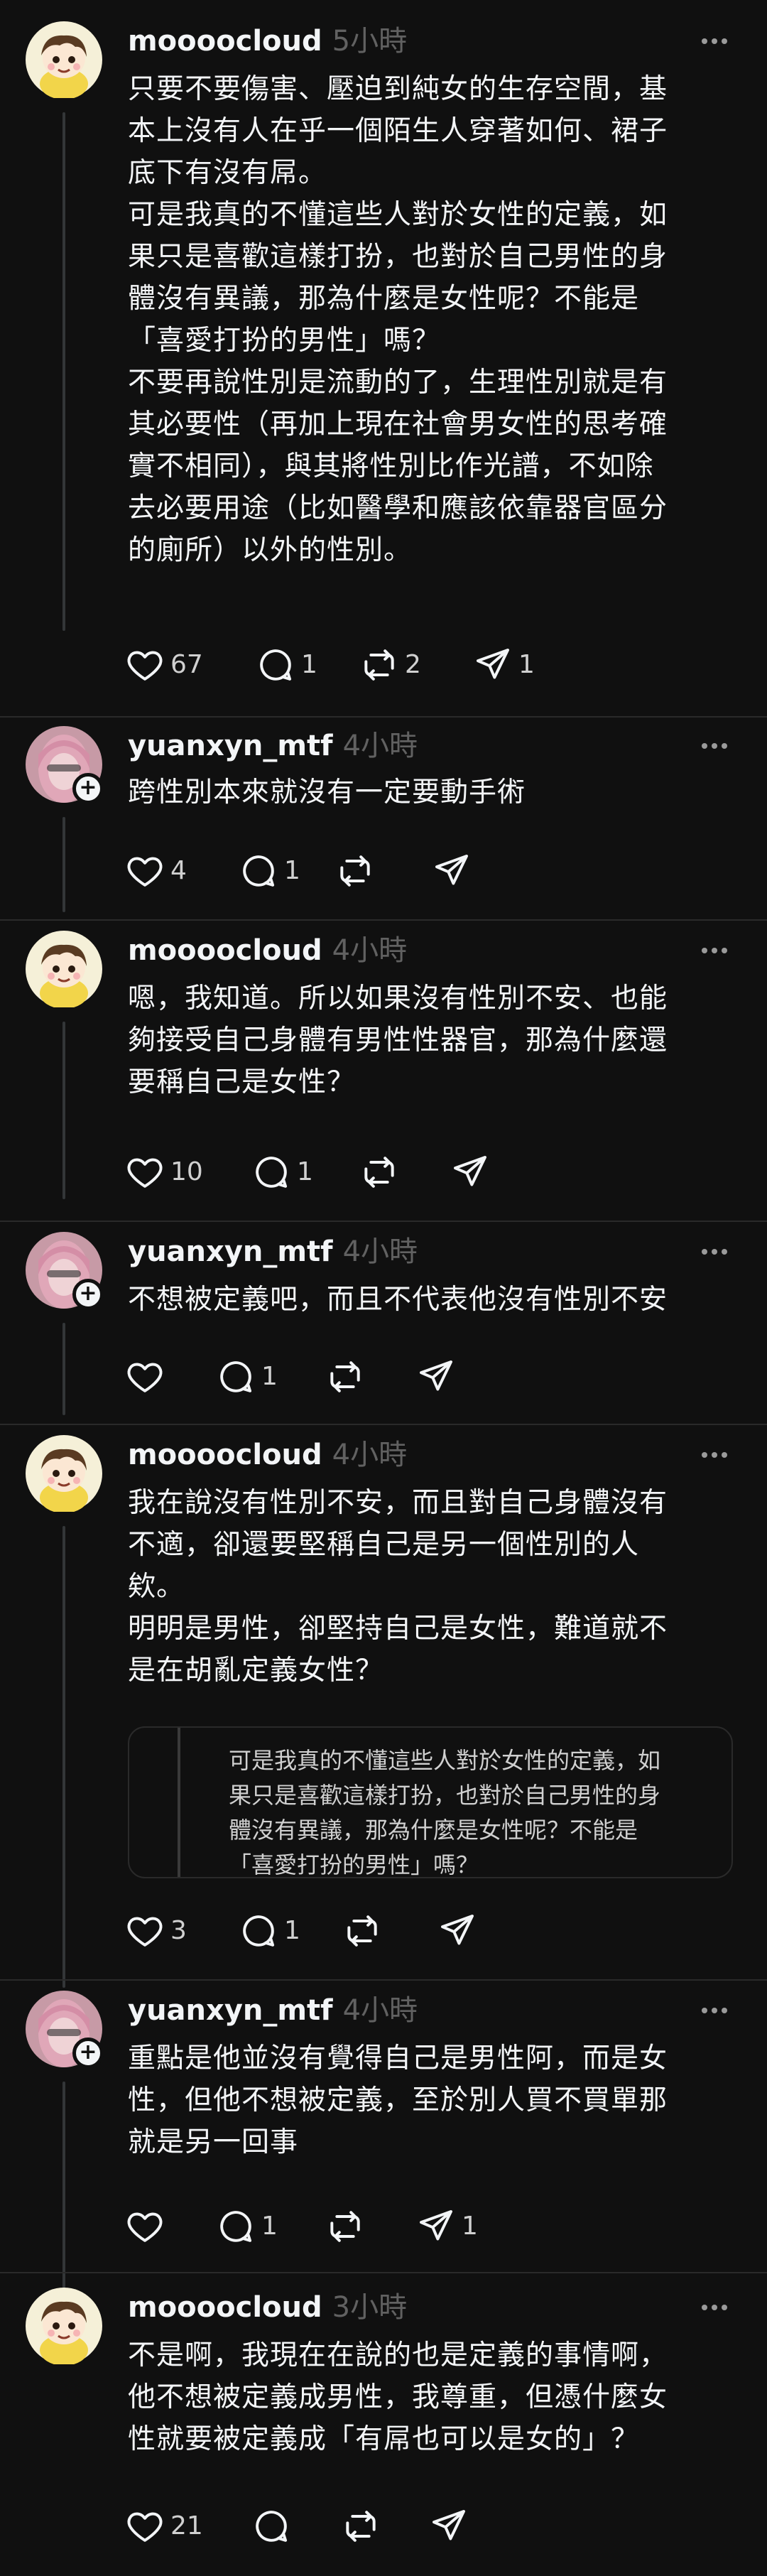 The width and height of the screenshot is (767, 2576). What do you see at coordinates (164, 1172) in the screenshot?
I see `like-button: 10` at bounding box center [164, 1172].